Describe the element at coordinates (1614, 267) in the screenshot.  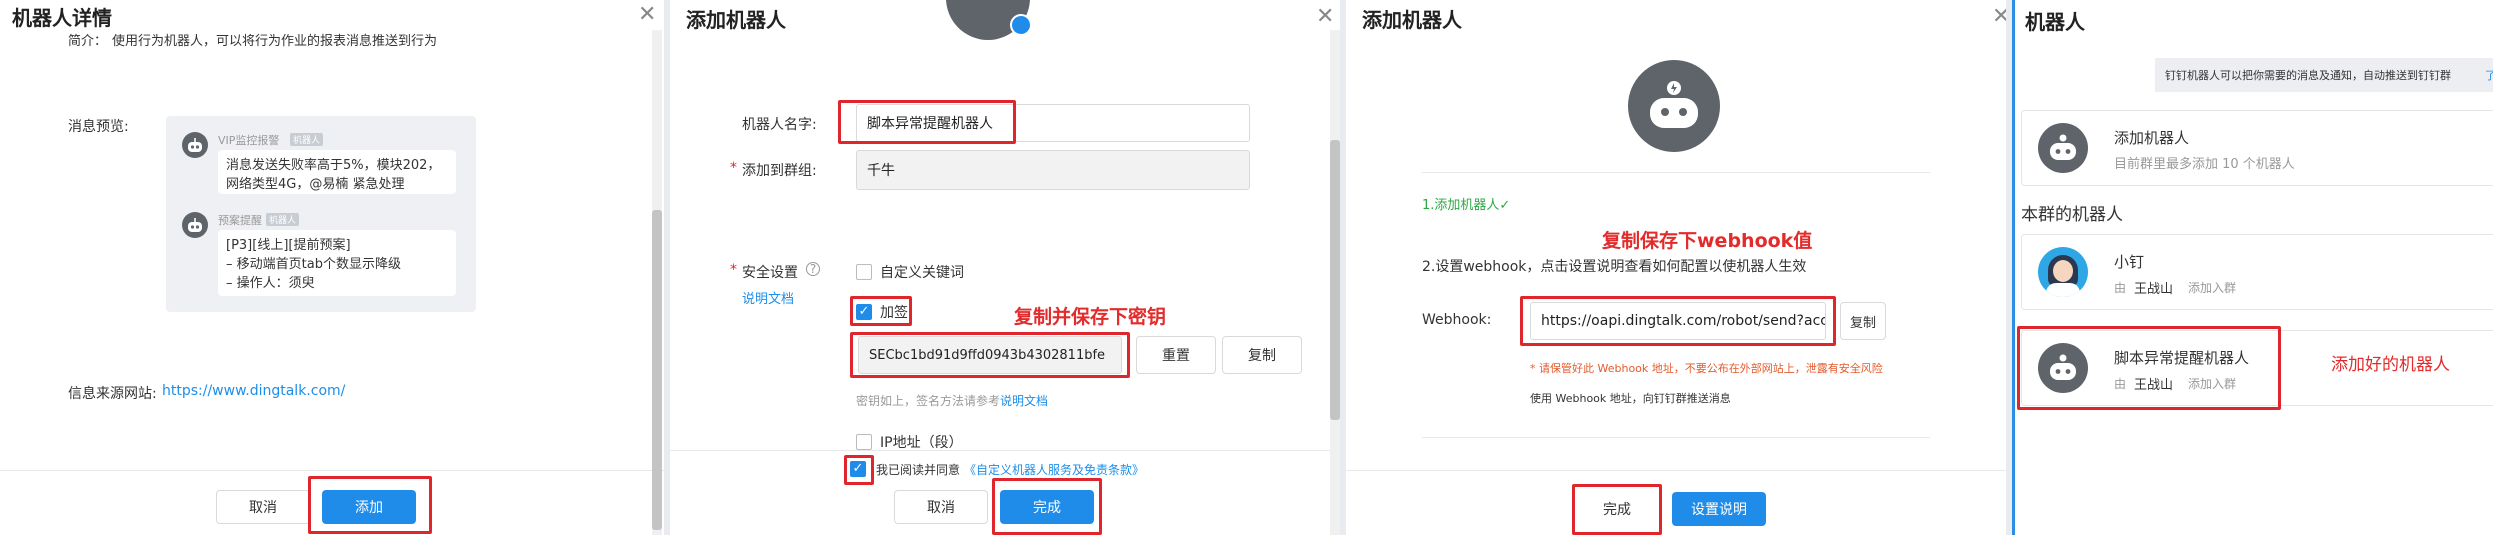
I see `step2-instruction: 2.设置webhook，点击设置说明查看如何配置以使机器人生效` at that location.